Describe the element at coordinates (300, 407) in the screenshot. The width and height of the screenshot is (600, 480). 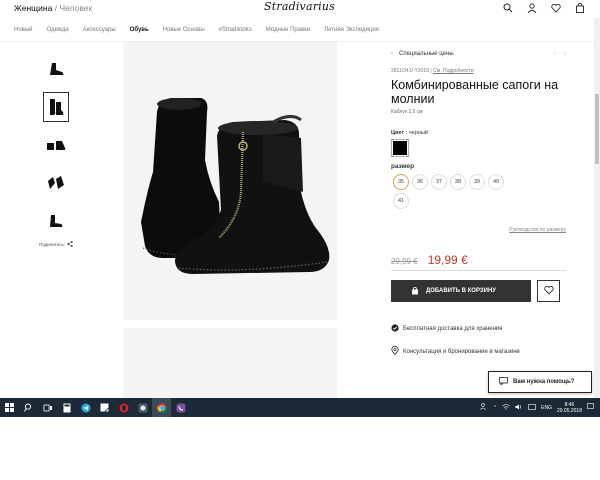
I see `taskbar: ⌃ ENG 8:46 29.05.2018` at that location.